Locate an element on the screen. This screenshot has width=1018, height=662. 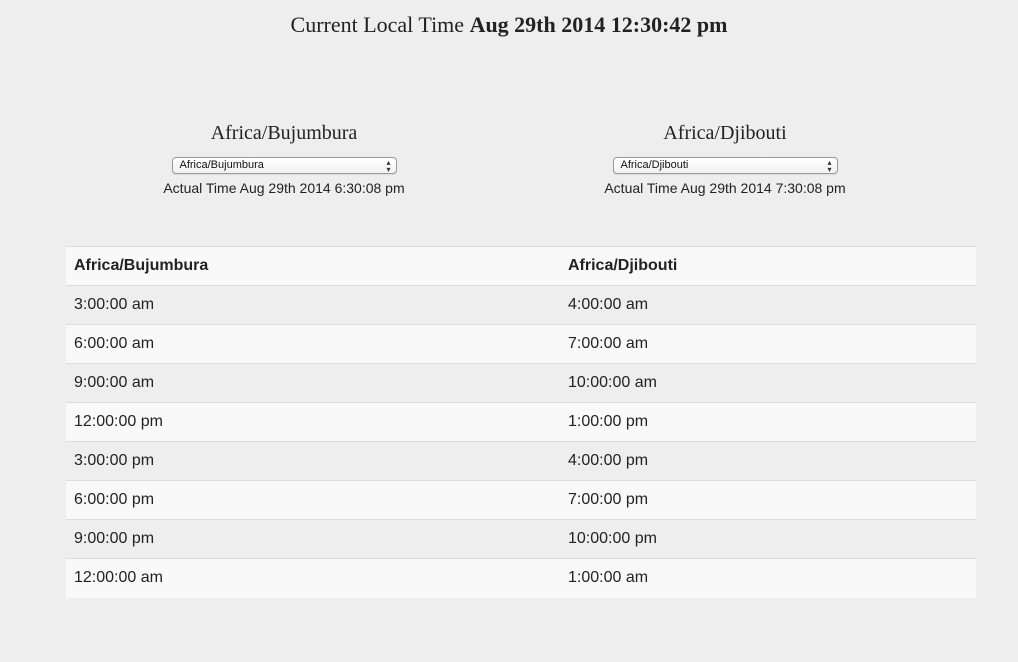
table-cell: 12:00:00 am is located at coordinates (313, 578).